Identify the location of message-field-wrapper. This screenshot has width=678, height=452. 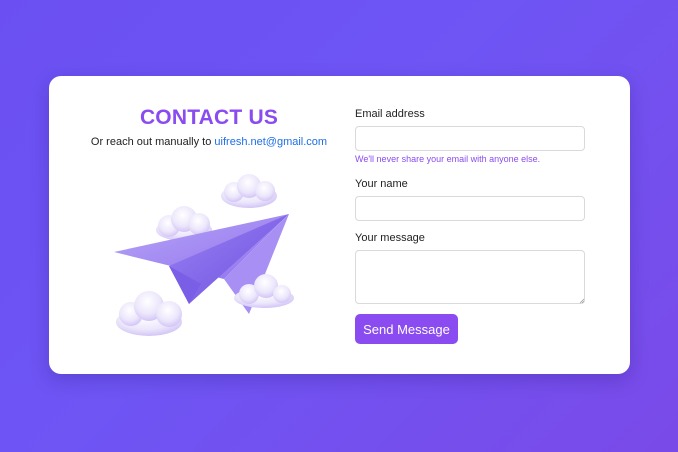
(470, 277).